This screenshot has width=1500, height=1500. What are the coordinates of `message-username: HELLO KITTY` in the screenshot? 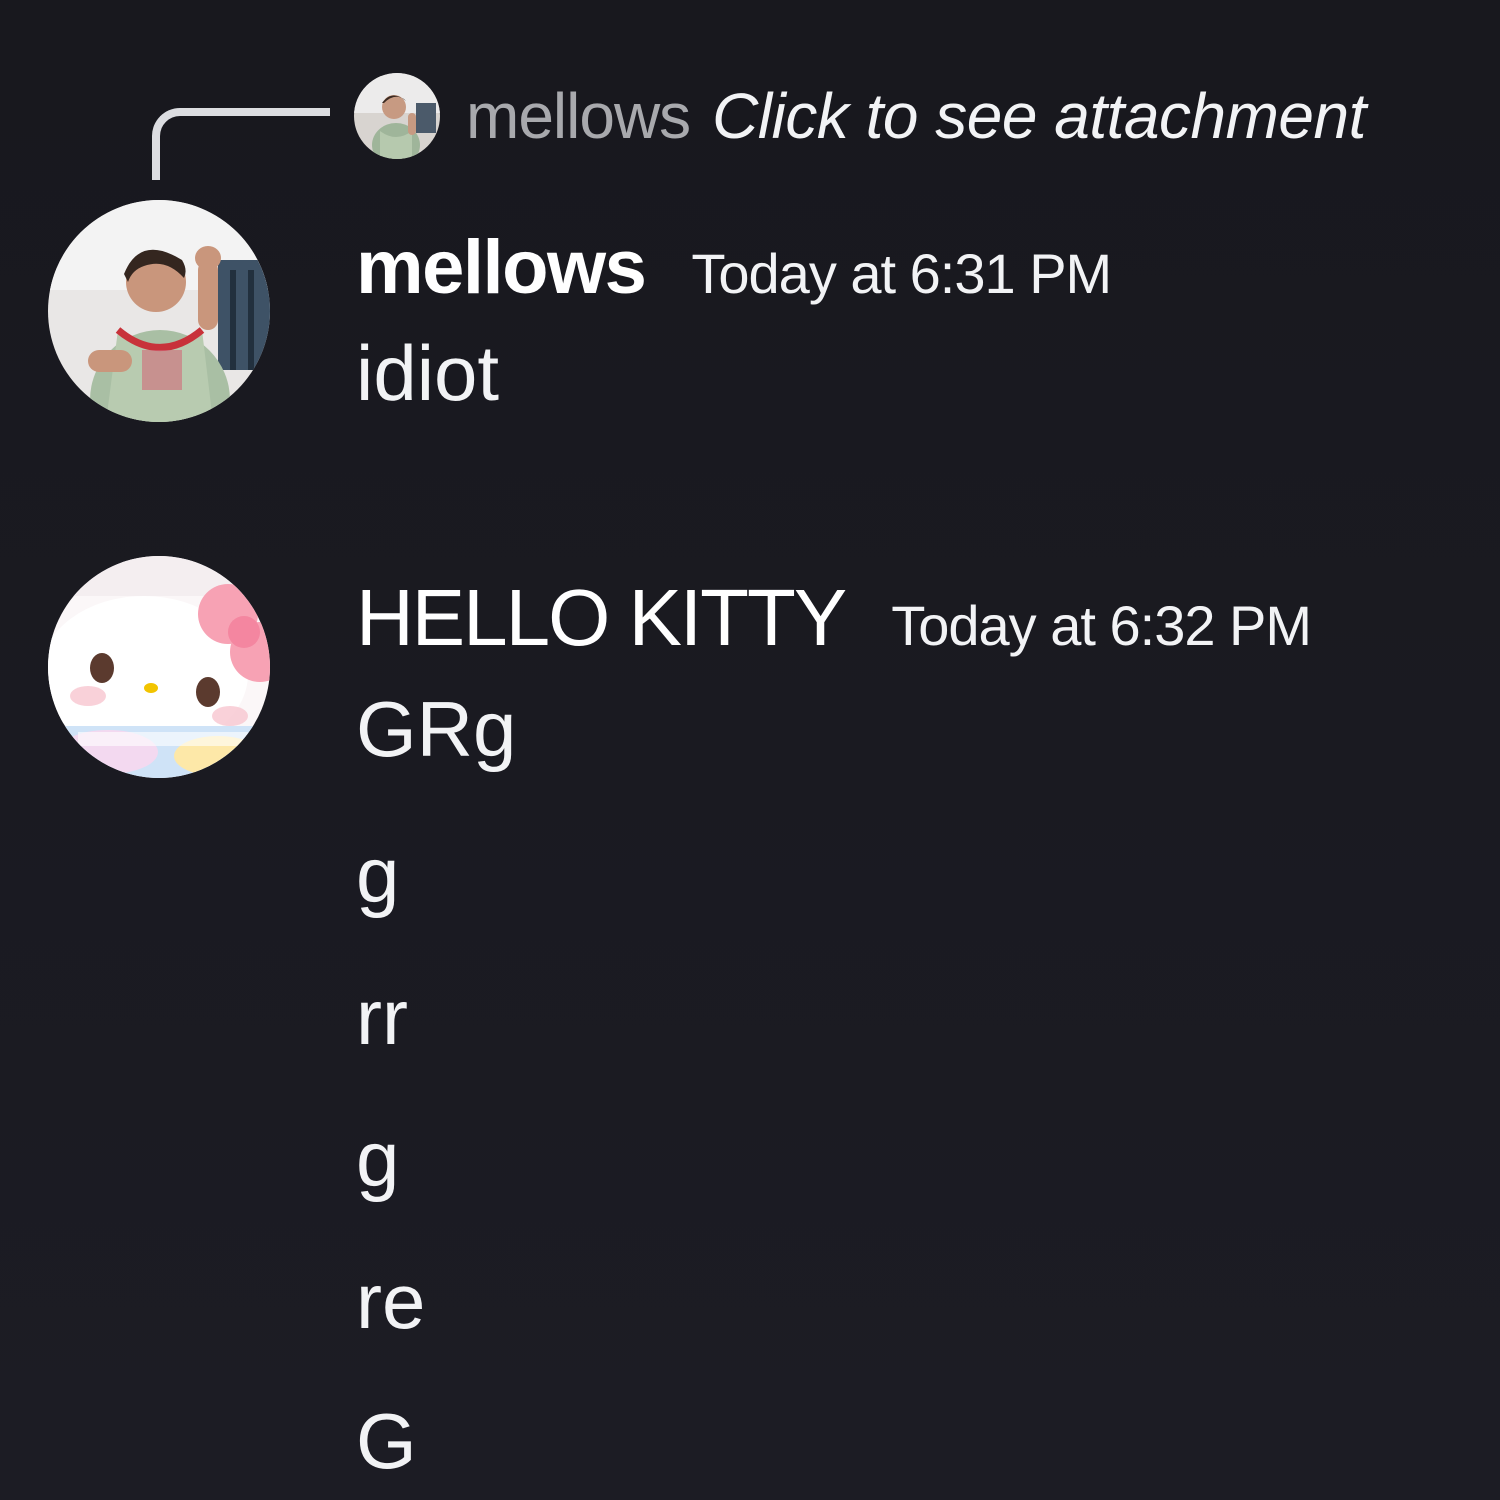 It's located at (601, 618).